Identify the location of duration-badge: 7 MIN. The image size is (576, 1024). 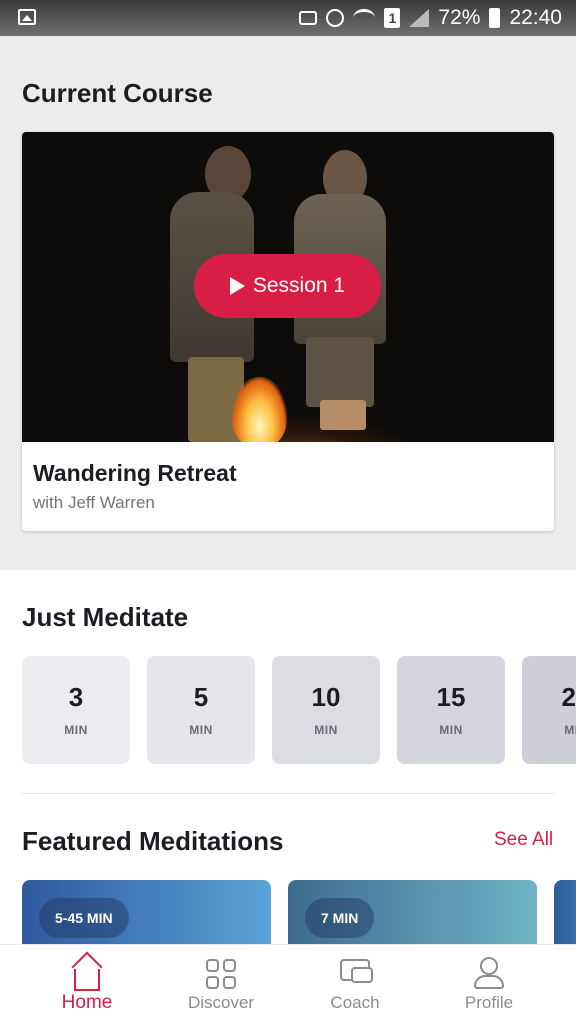
(340, 918).